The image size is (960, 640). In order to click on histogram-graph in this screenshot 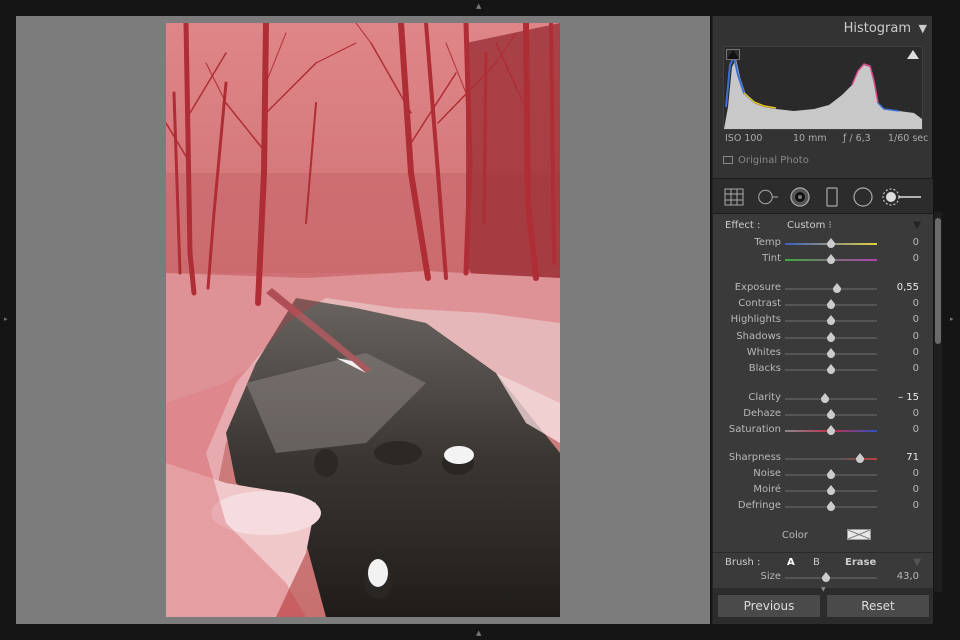, I will do `click(823, 88)`.